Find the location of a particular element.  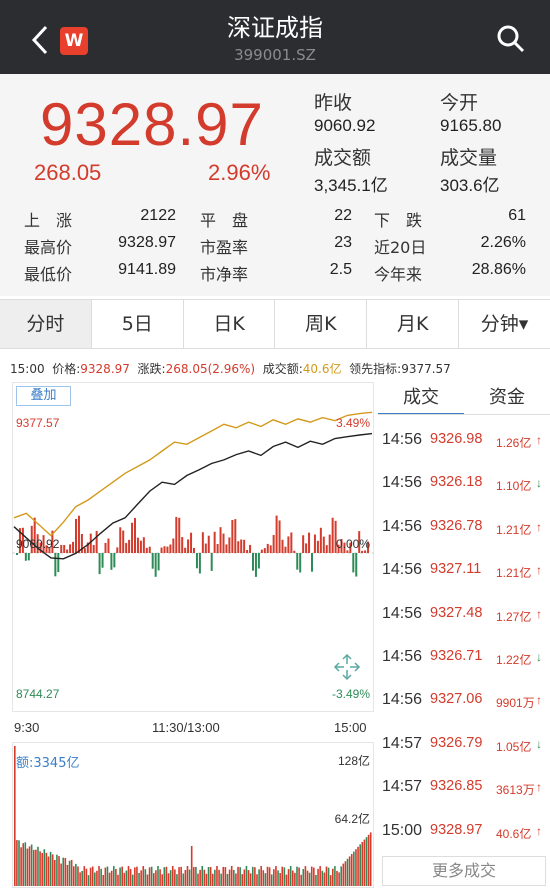

trade-row: 14:56 9326.98 1.26亿 ↑ is located at coordinates (466, 441).